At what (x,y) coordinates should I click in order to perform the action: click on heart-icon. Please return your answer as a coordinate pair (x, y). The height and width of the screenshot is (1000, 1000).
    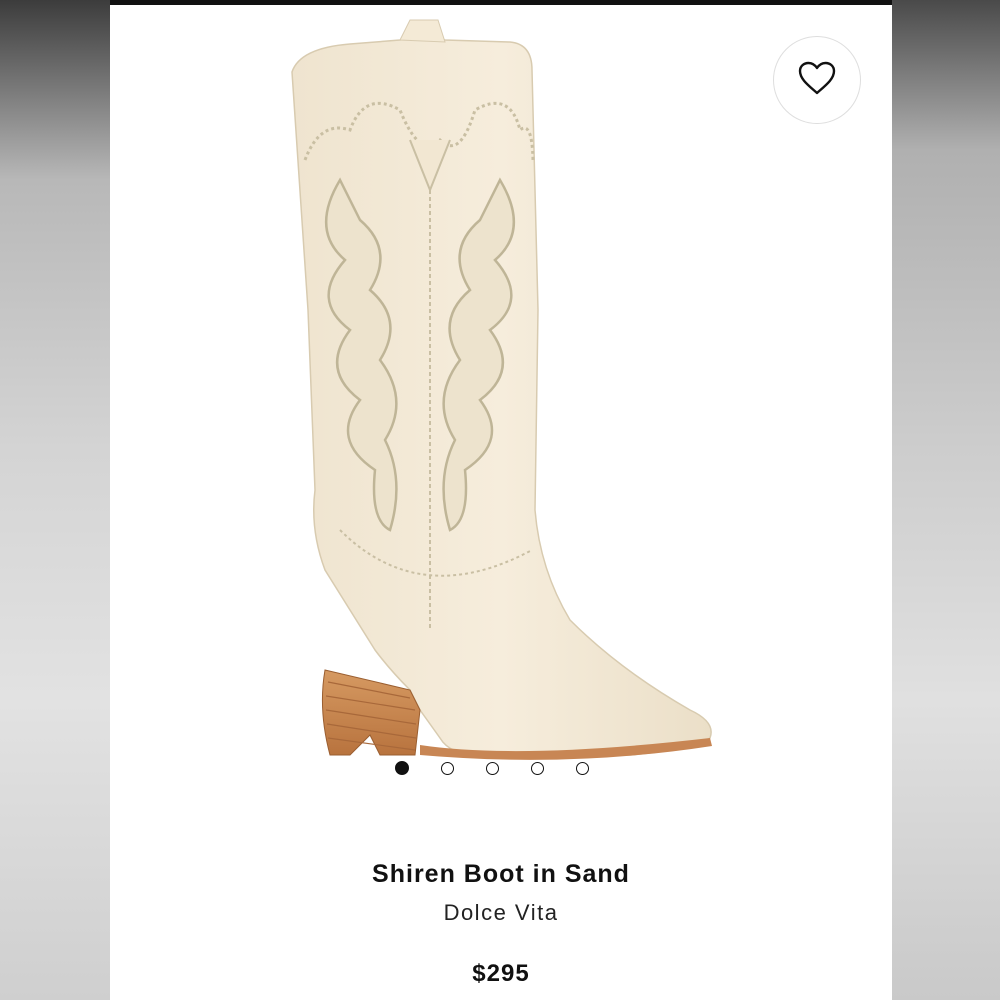
    Looking at the image, I should click on (817, 80).